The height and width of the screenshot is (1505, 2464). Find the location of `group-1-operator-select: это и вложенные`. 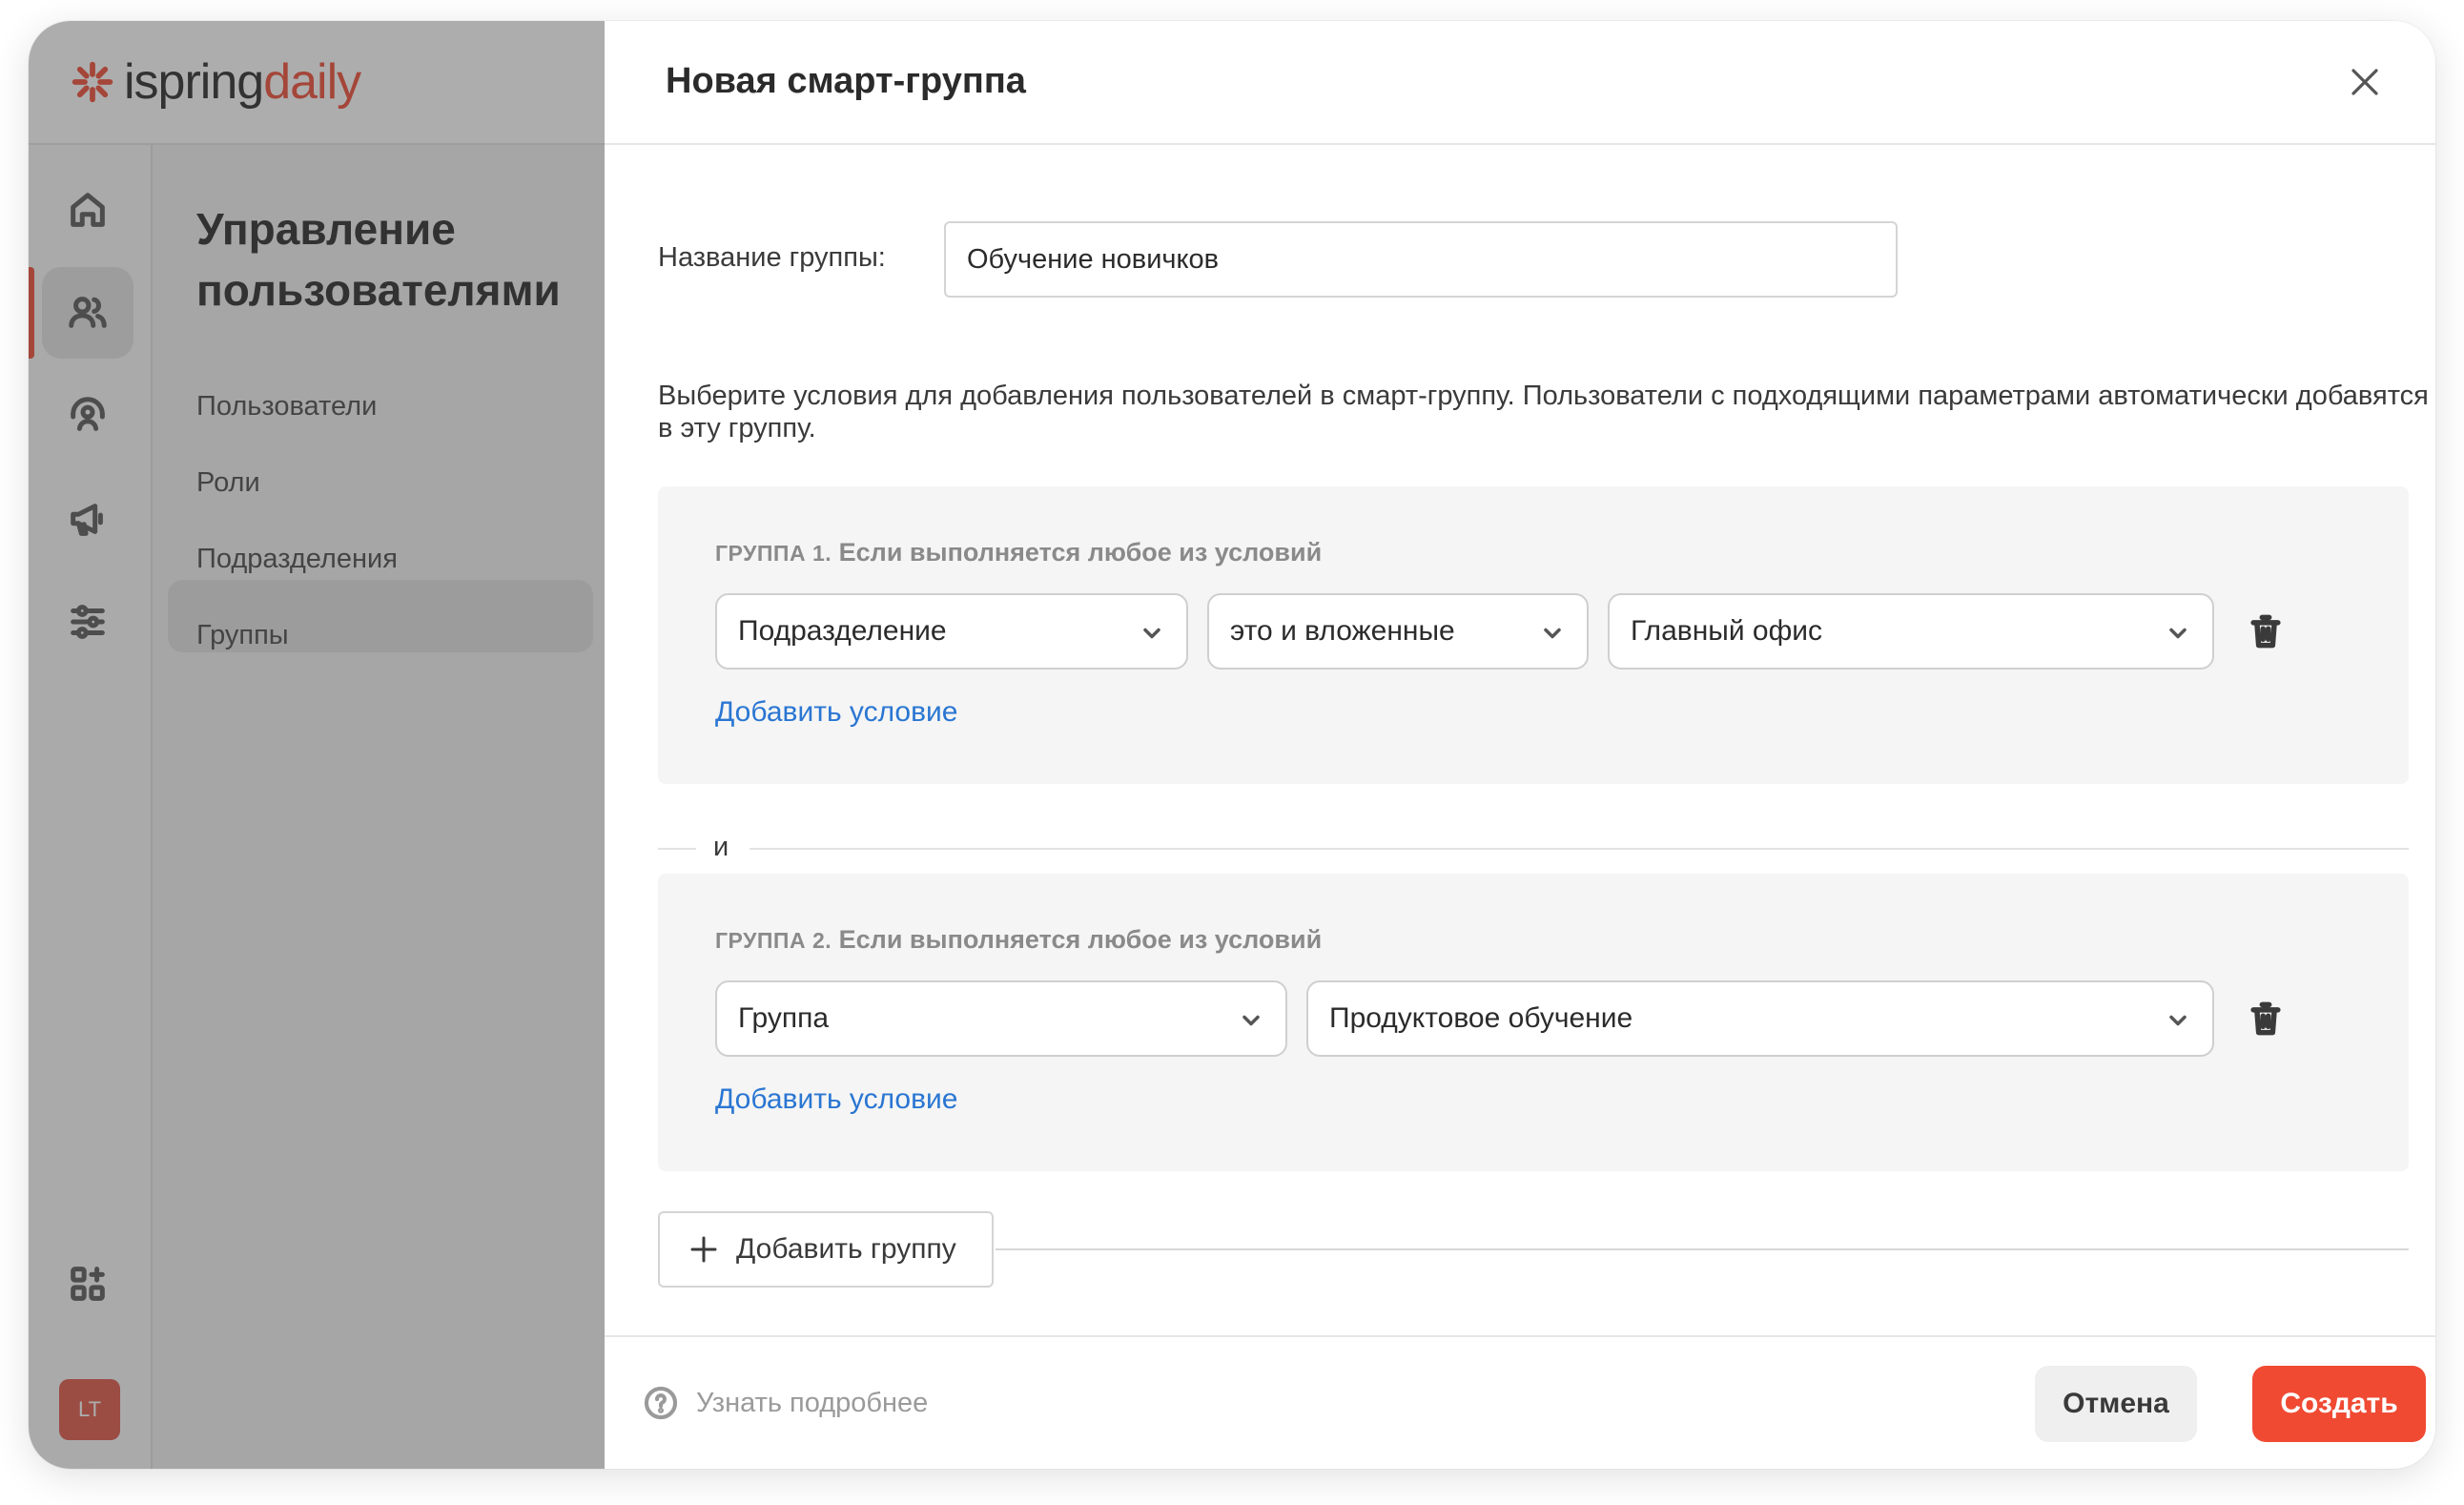

group-1-operator-select: это и вложенные is located at coordinates (1398, 631).